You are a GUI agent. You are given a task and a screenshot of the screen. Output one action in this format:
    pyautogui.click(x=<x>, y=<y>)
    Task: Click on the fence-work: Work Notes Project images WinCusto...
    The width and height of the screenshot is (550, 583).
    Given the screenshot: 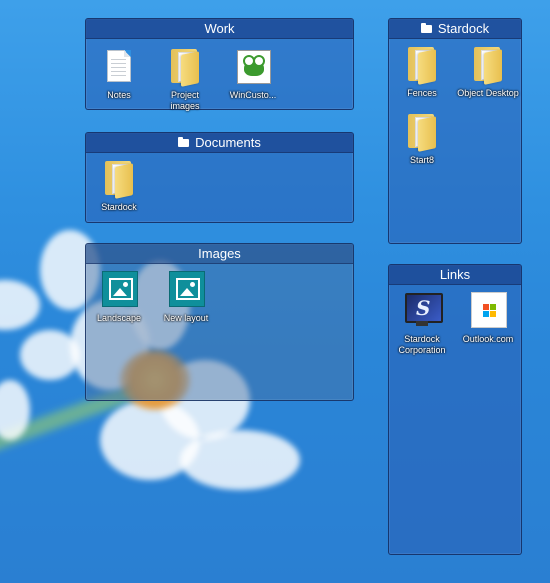 What is the action you would take?
    pyautogui.click(x=218, y=65)
    